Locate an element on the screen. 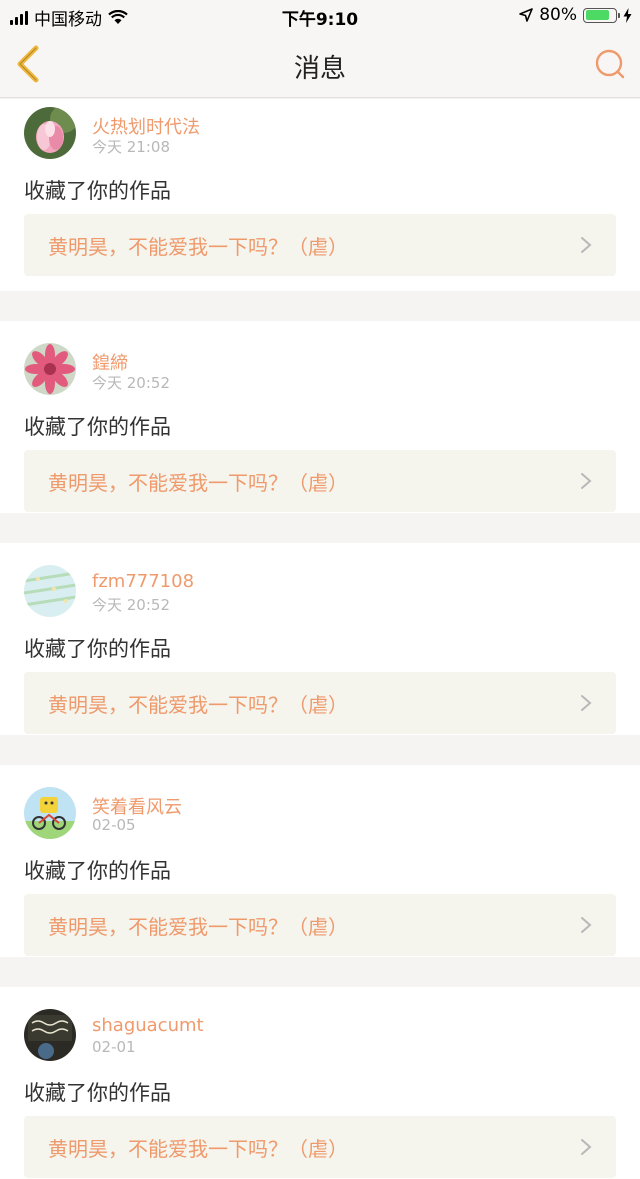 The height and width of the screenshot is (1179, 640). pink-flower-icon is located at coordinates (50, 369).